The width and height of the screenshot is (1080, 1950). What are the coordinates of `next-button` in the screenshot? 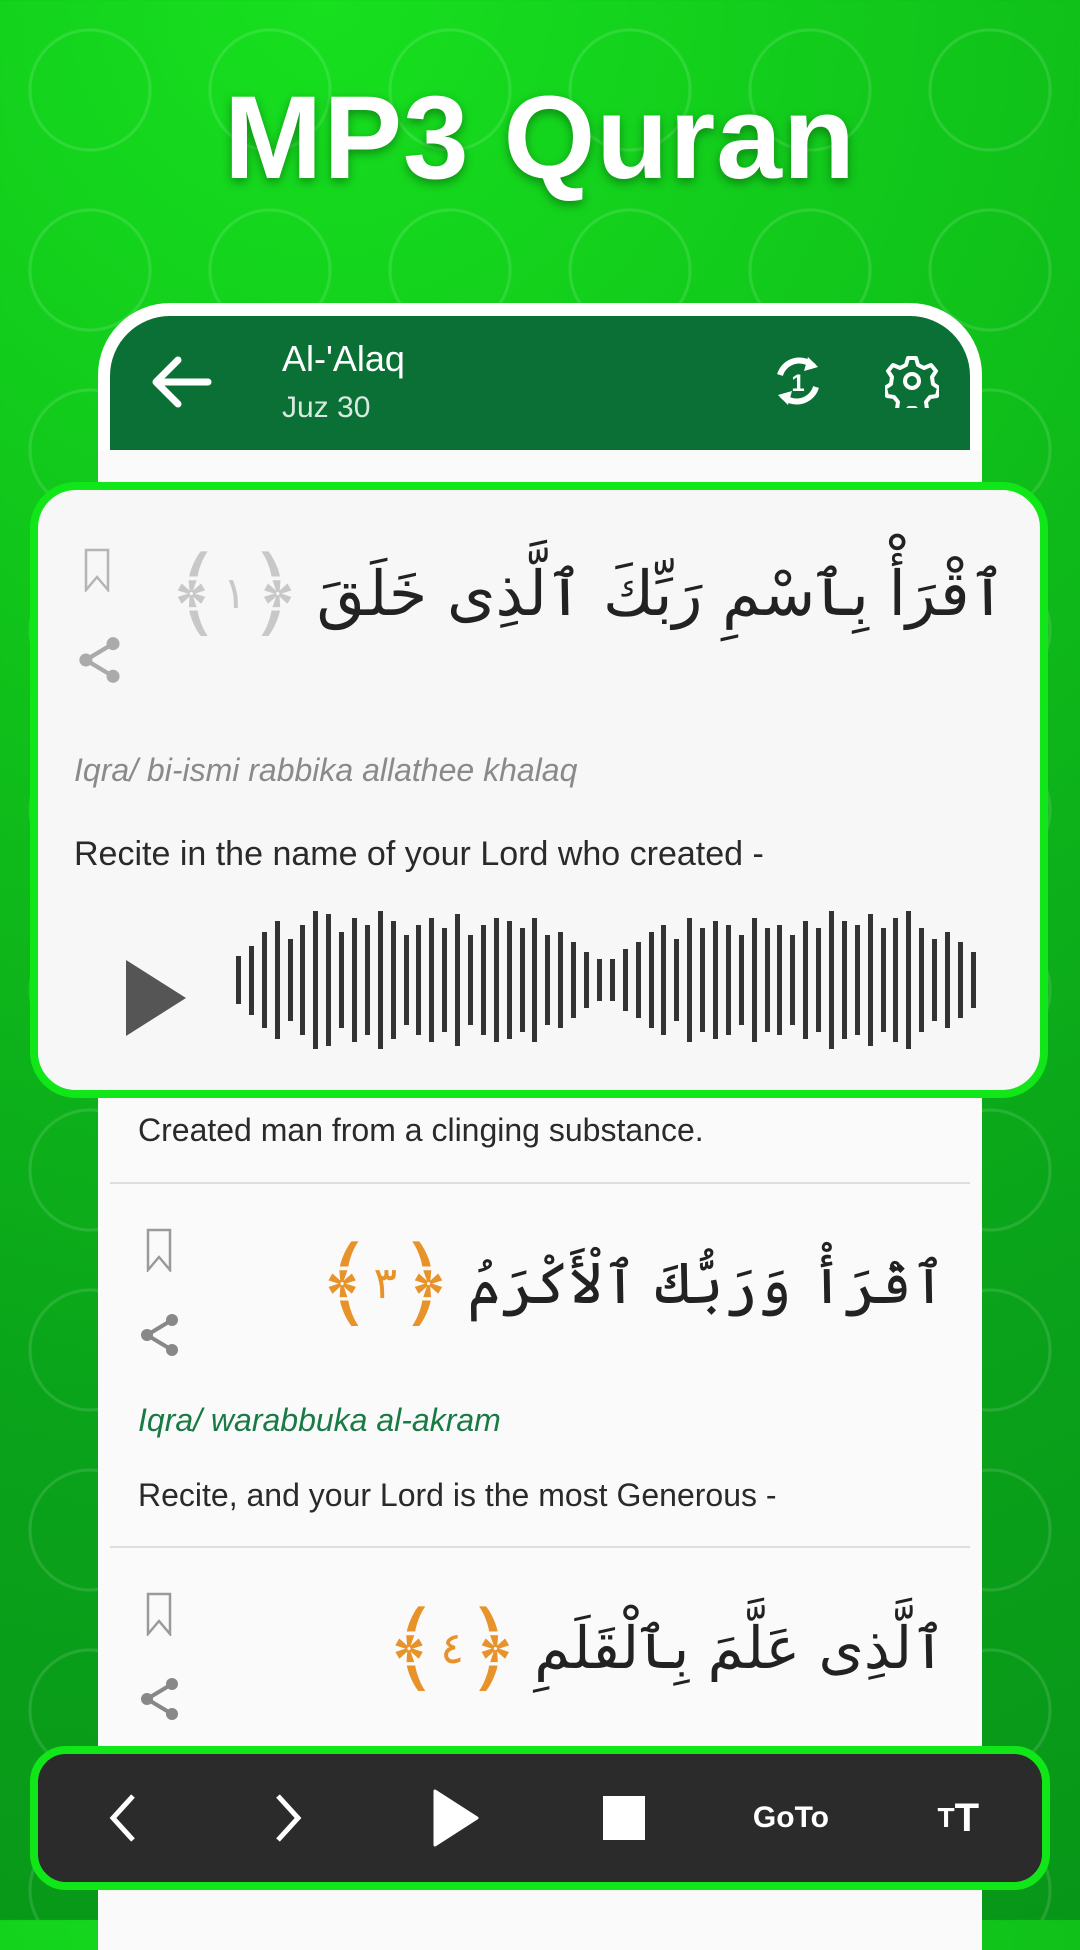 It's located at (289, 1818).